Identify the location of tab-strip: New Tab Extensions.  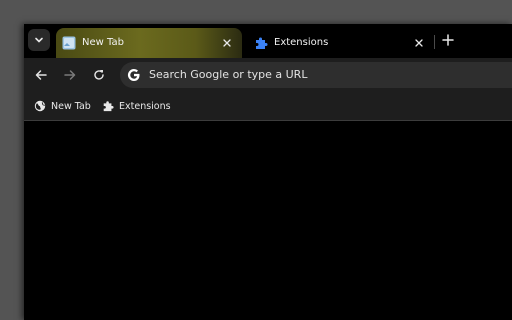
(268, 41).